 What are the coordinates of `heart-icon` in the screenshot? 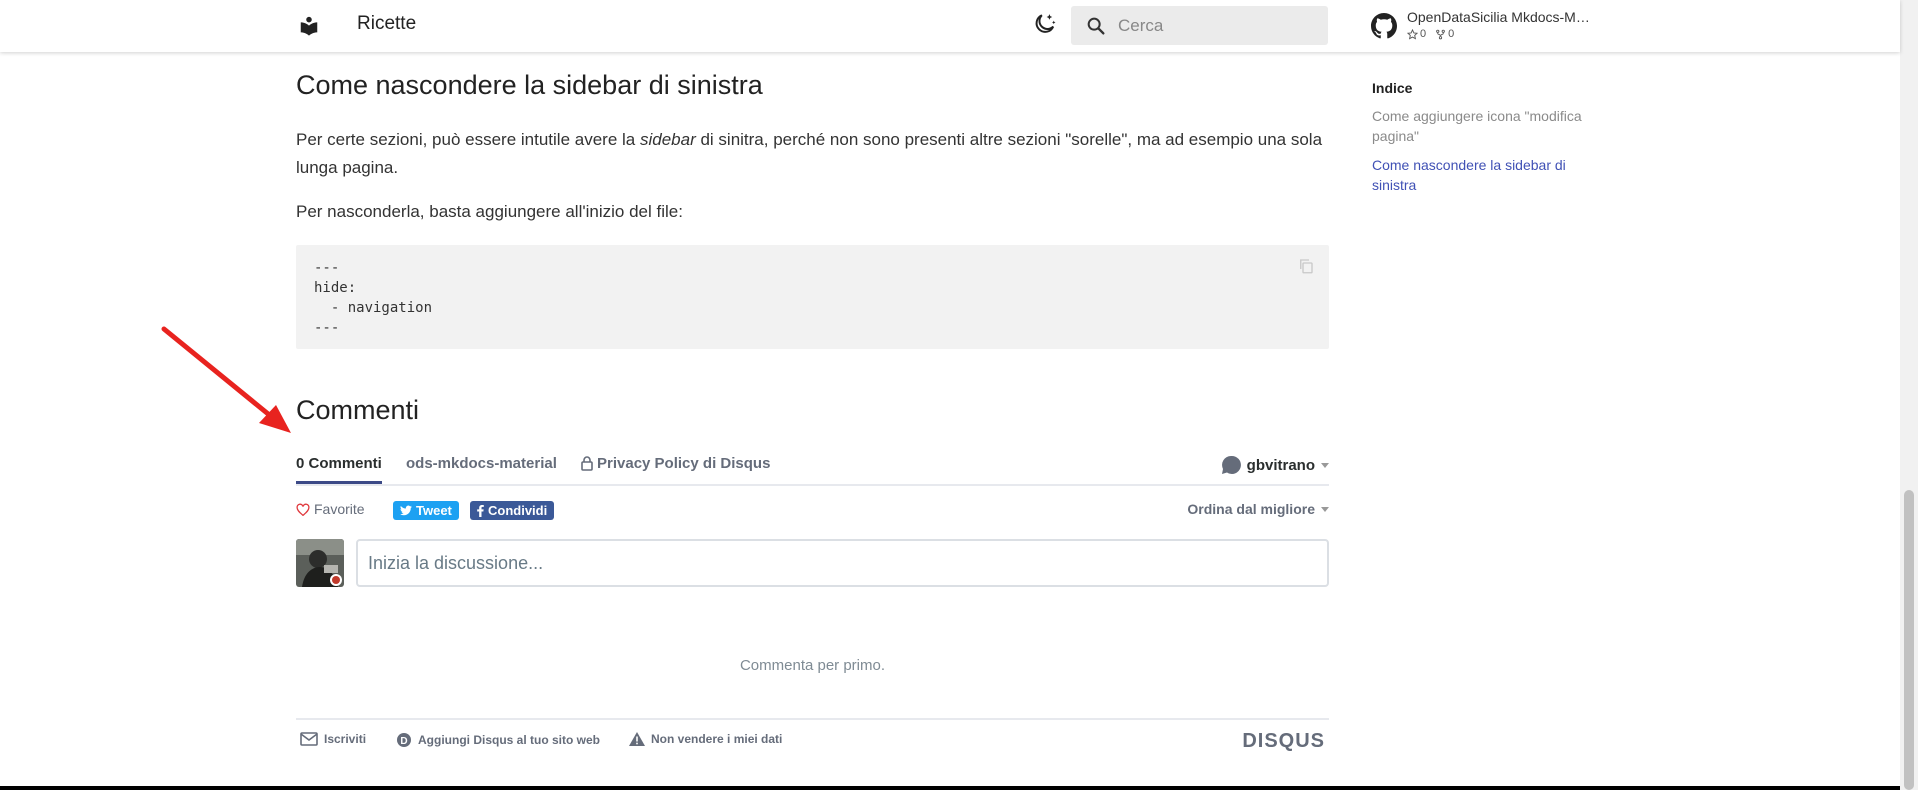 It's located at (303, 509).